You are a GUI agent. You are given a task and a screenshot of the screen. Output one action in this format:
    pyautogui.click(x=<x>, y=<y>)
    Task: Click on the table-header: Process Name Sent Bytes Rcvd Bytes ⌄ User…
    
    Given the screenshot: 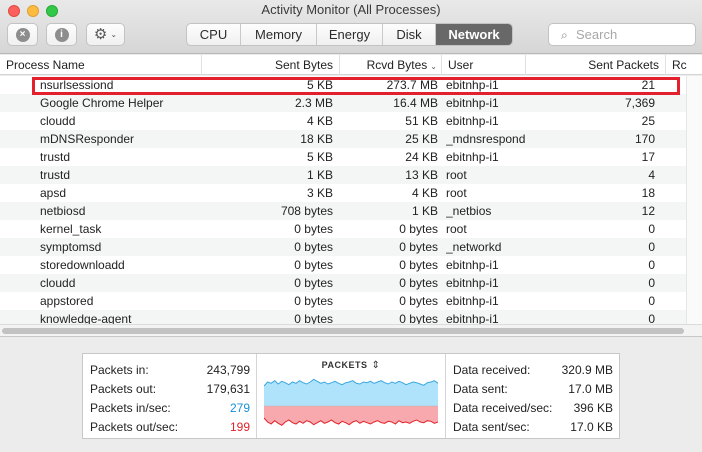 What is the action you would take?
    pyautogui.click(x=351, y=65)
    